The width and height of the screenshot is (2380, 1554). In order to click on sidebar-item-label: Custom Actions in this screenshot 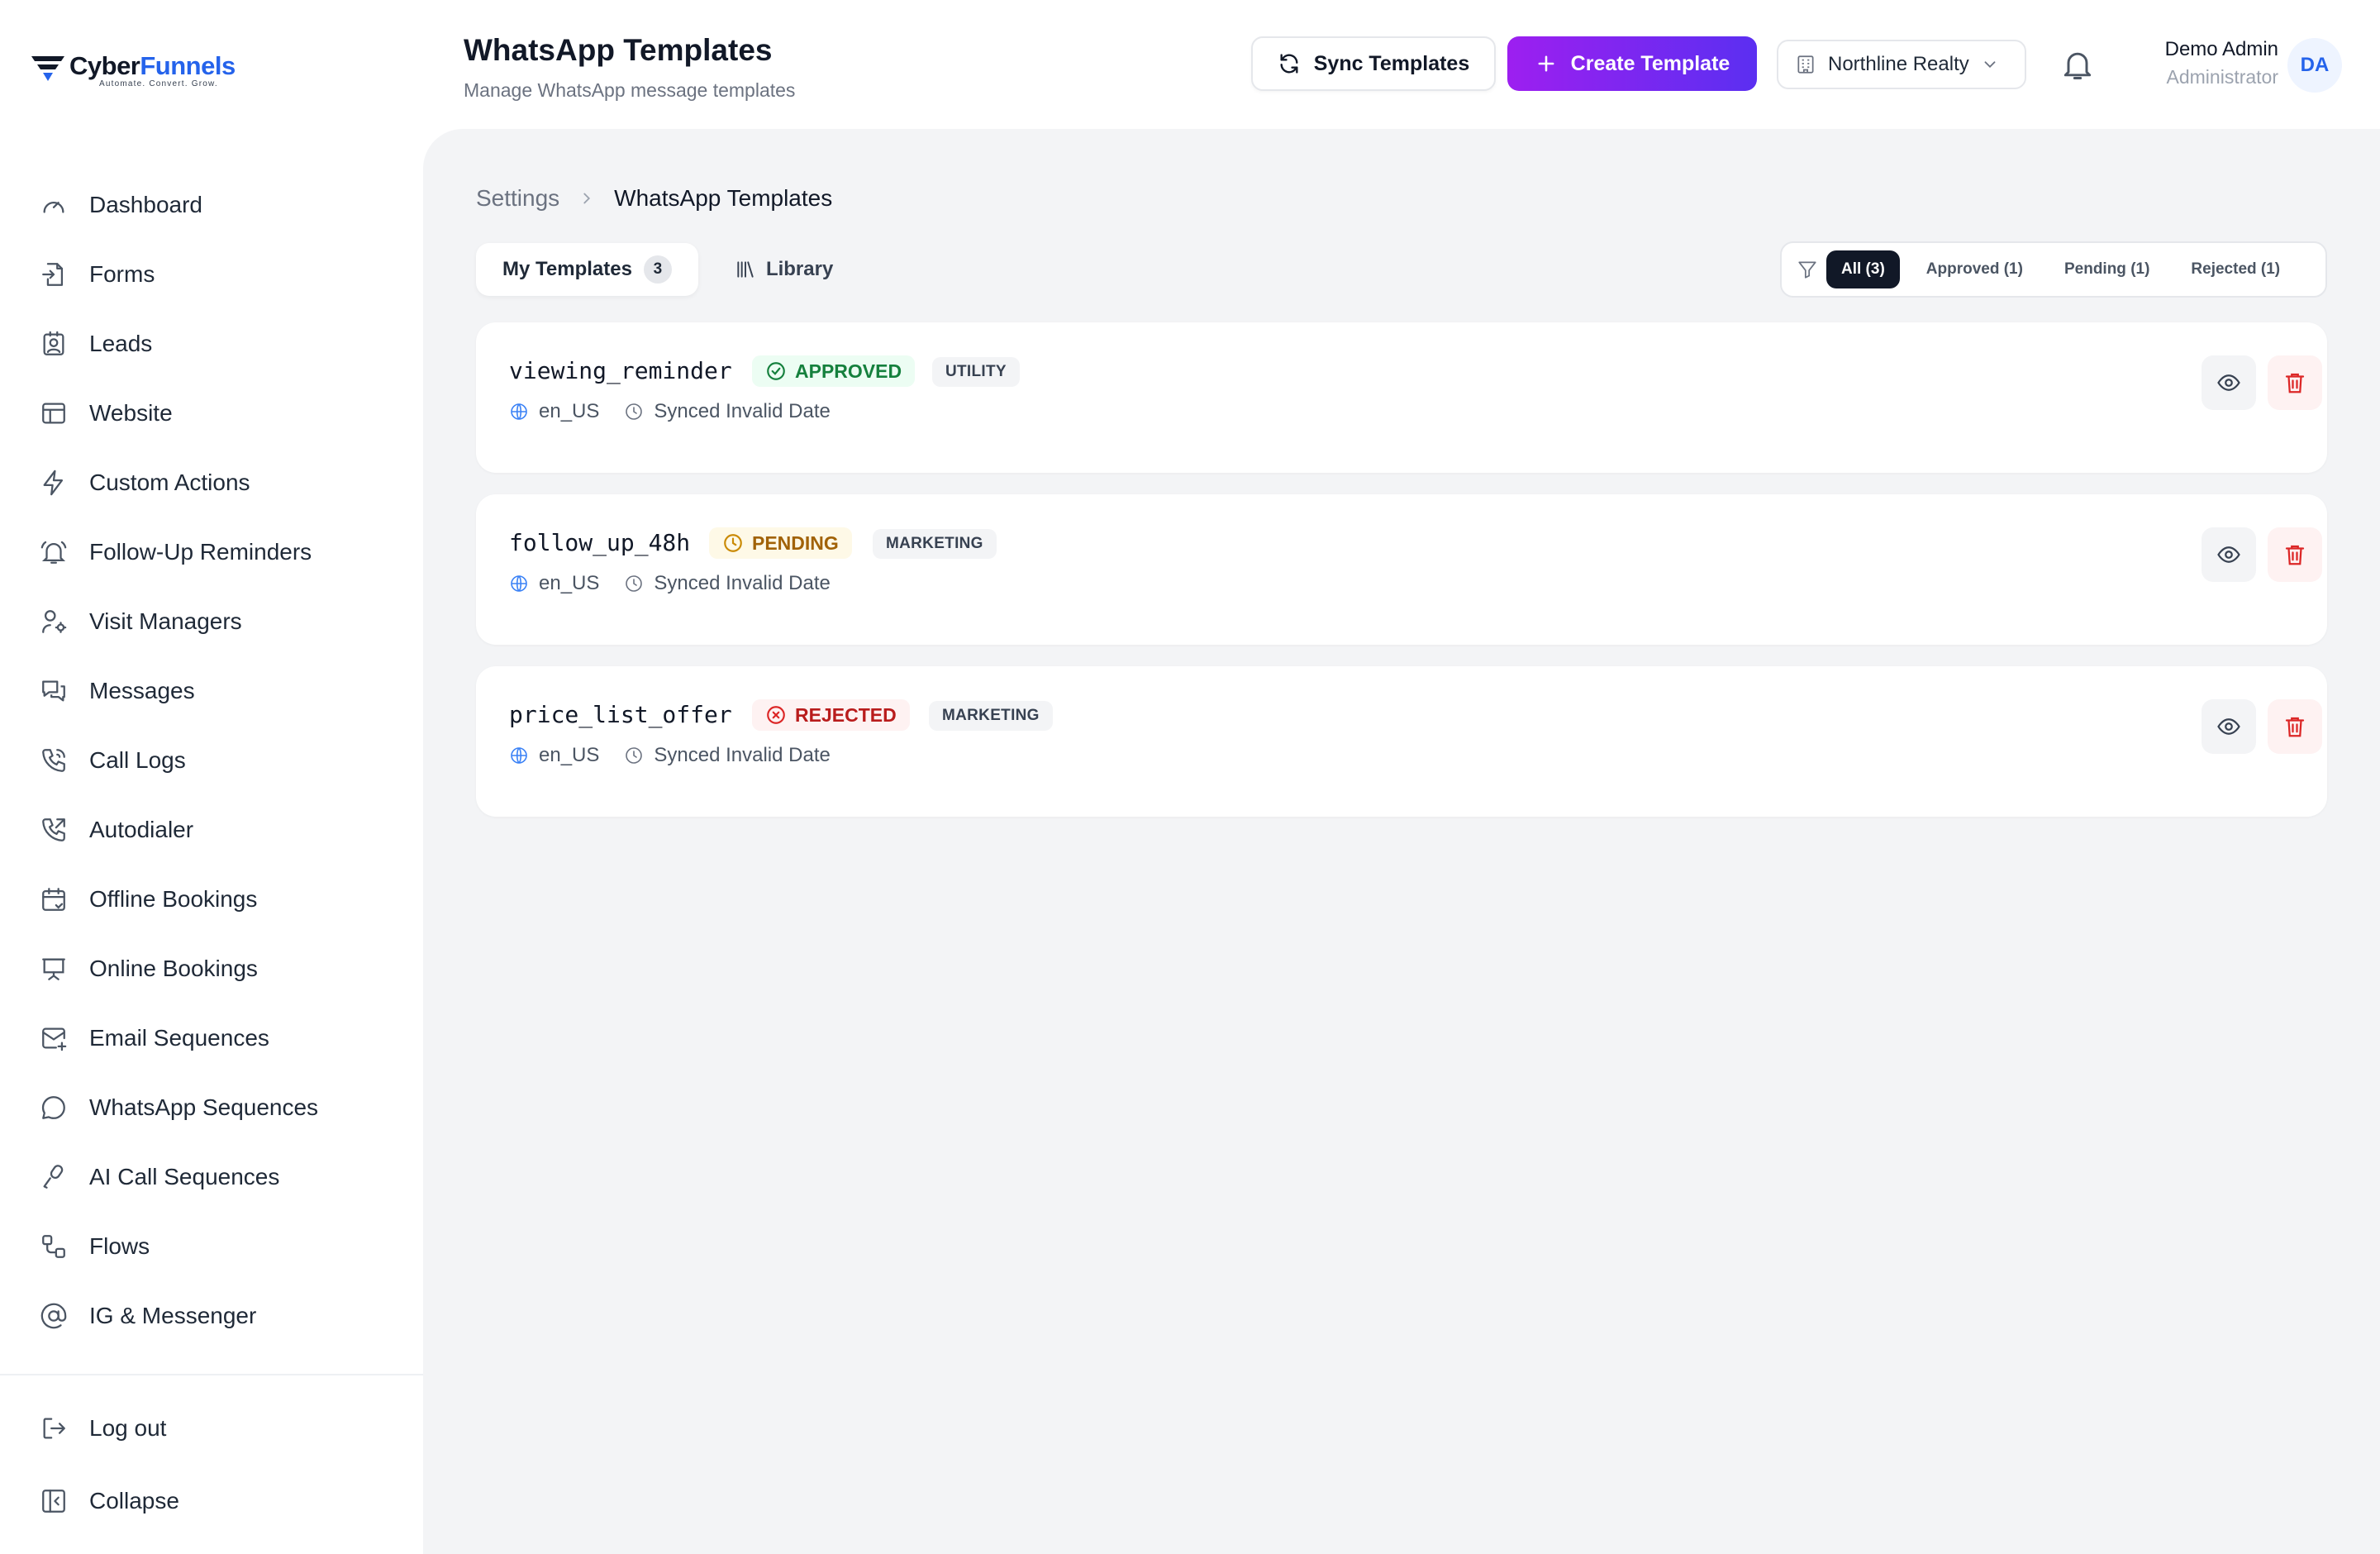, I will do `click(169, 482)`.